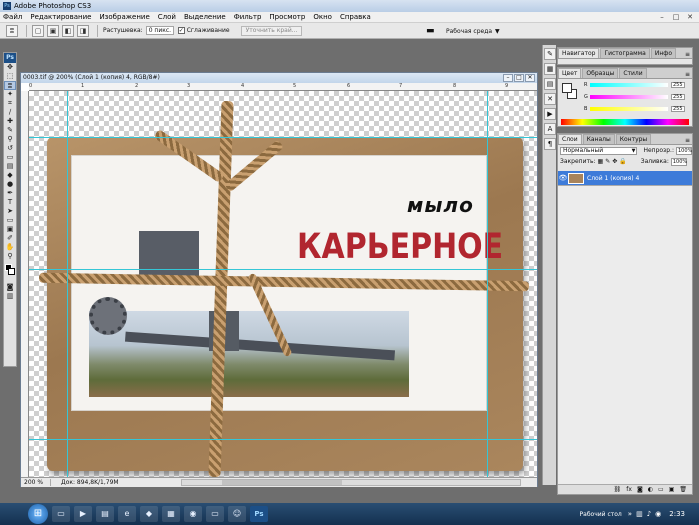  I want to click on lasso-tool-preset-icon: ⵓ, so click(12, 30).